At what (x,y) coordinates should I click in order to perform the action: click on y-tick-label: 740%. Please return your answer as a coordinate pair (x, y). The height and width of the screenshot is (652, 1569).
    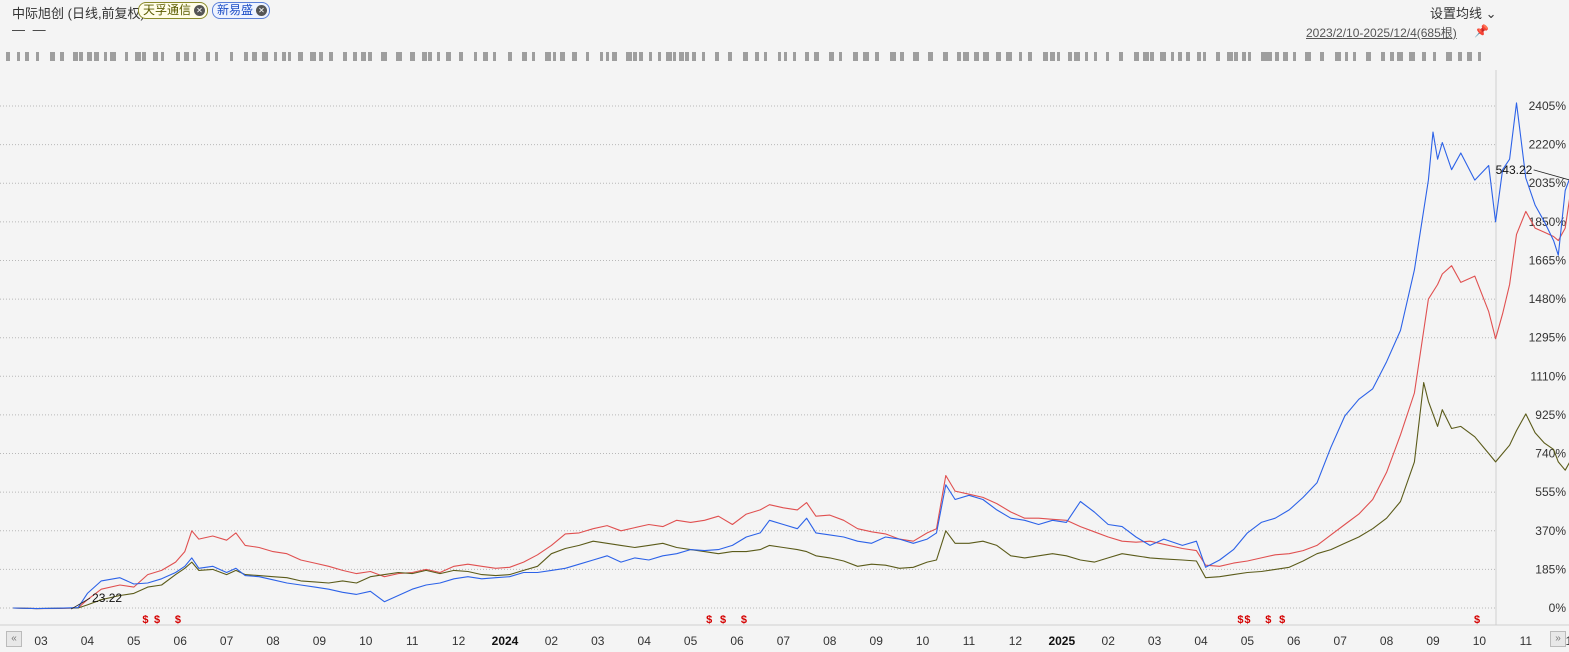
    Looking at the image, I should click on (1550, 454).